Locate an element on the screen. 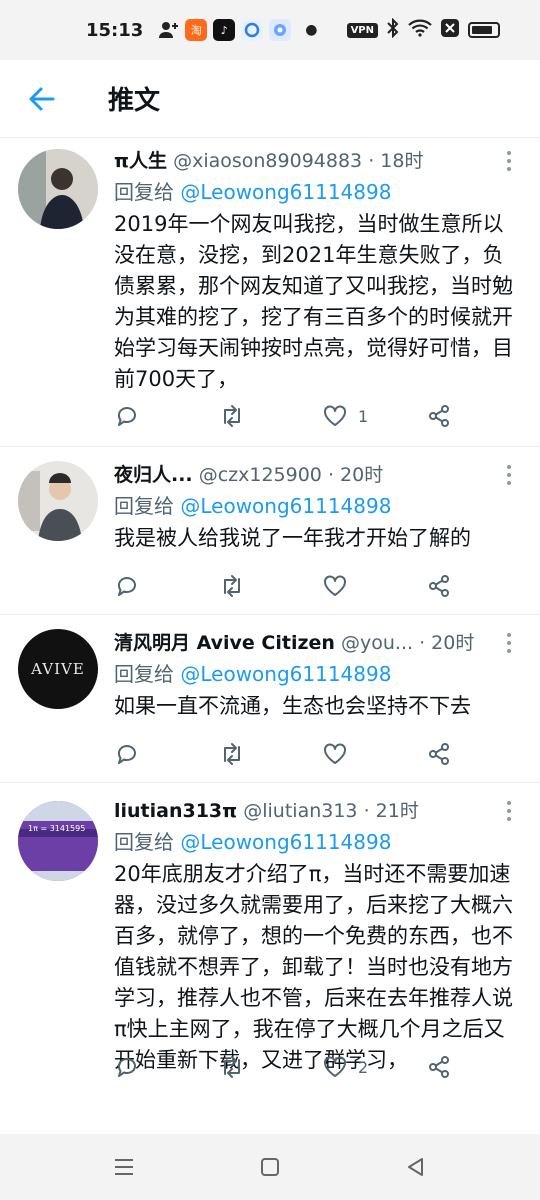 The height and width of the screenshot is (1200, 540). like-button: 2 is located at coordinates (374, 1067).